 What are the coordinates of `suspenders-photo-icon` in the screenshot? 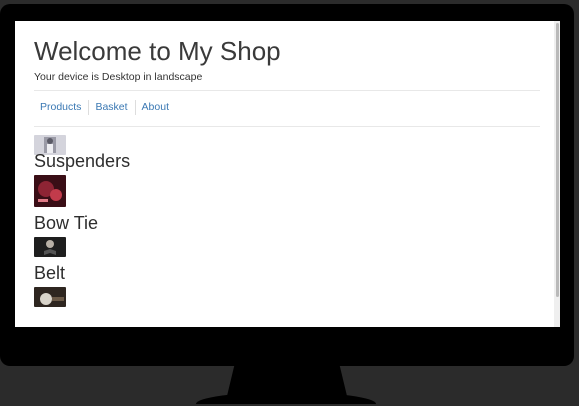 It's located at (50, 191).